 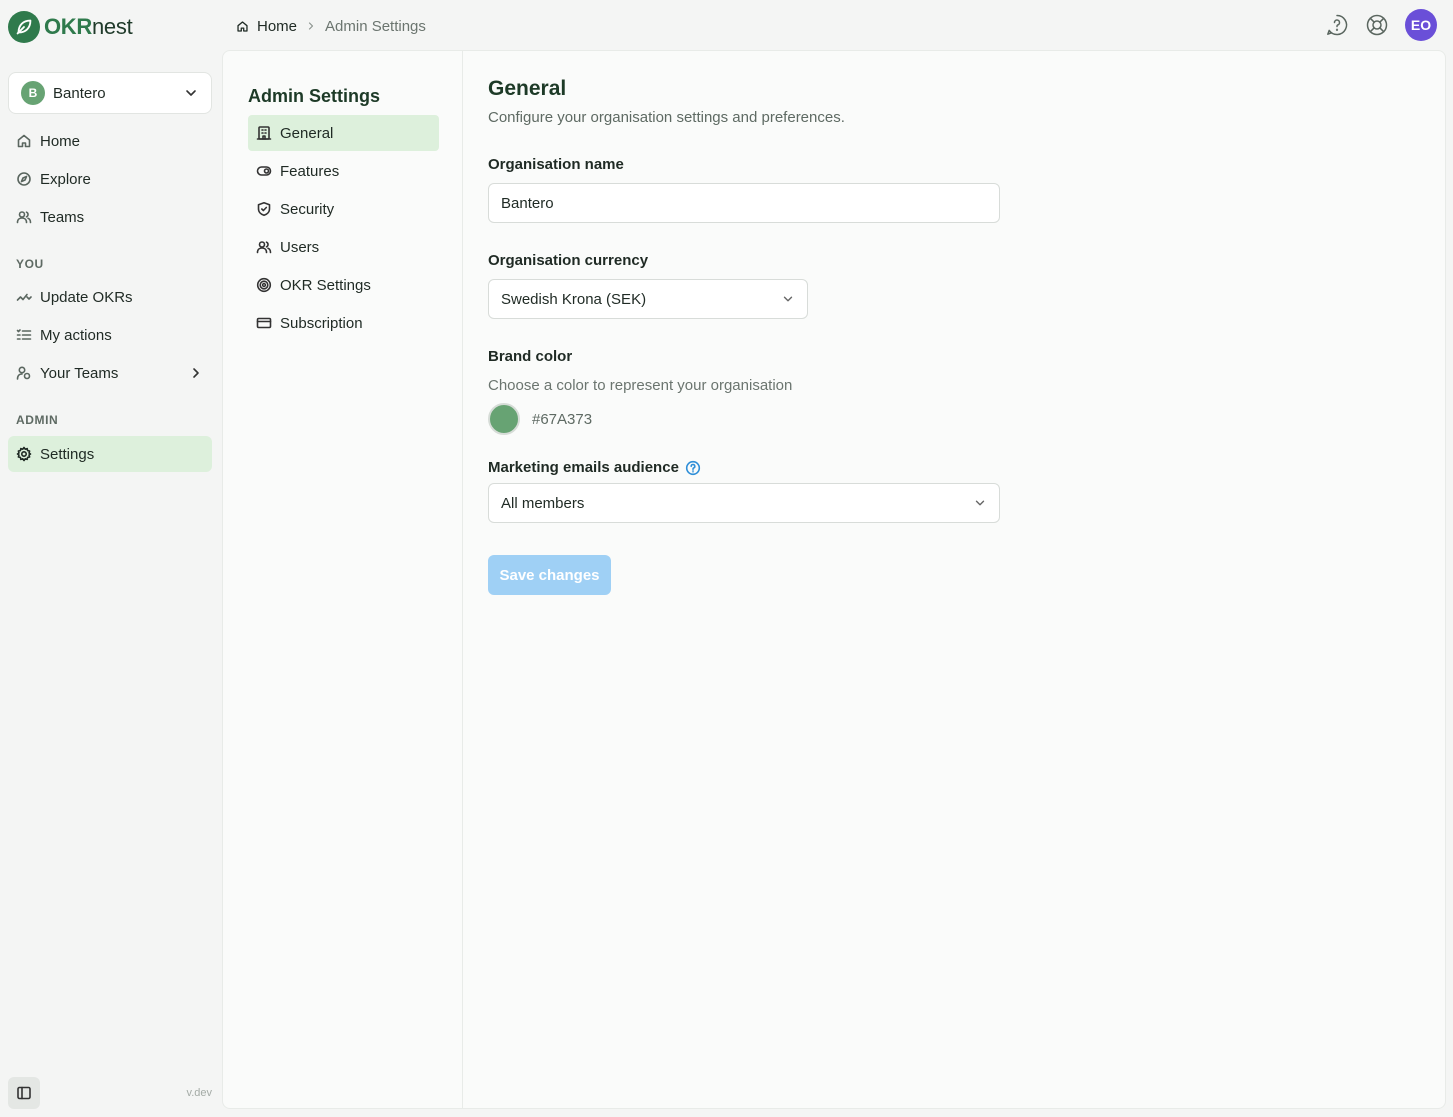 I want to click on brand-color-swatch, so click(x=504, y=419).